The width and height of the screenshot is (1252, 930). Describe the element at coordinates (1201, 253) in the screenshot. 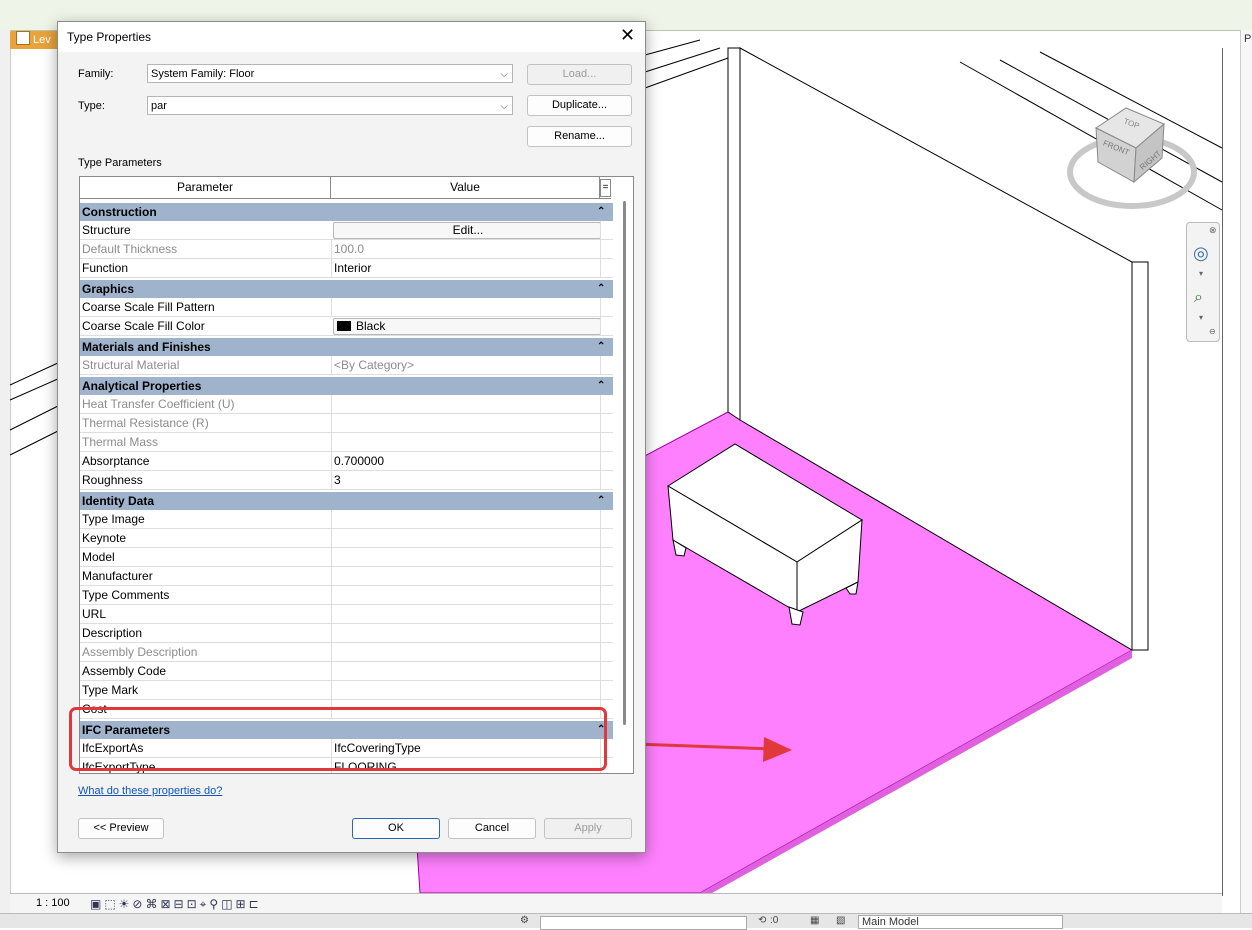

I see `steering-wheel-icon: ◎` at that location.